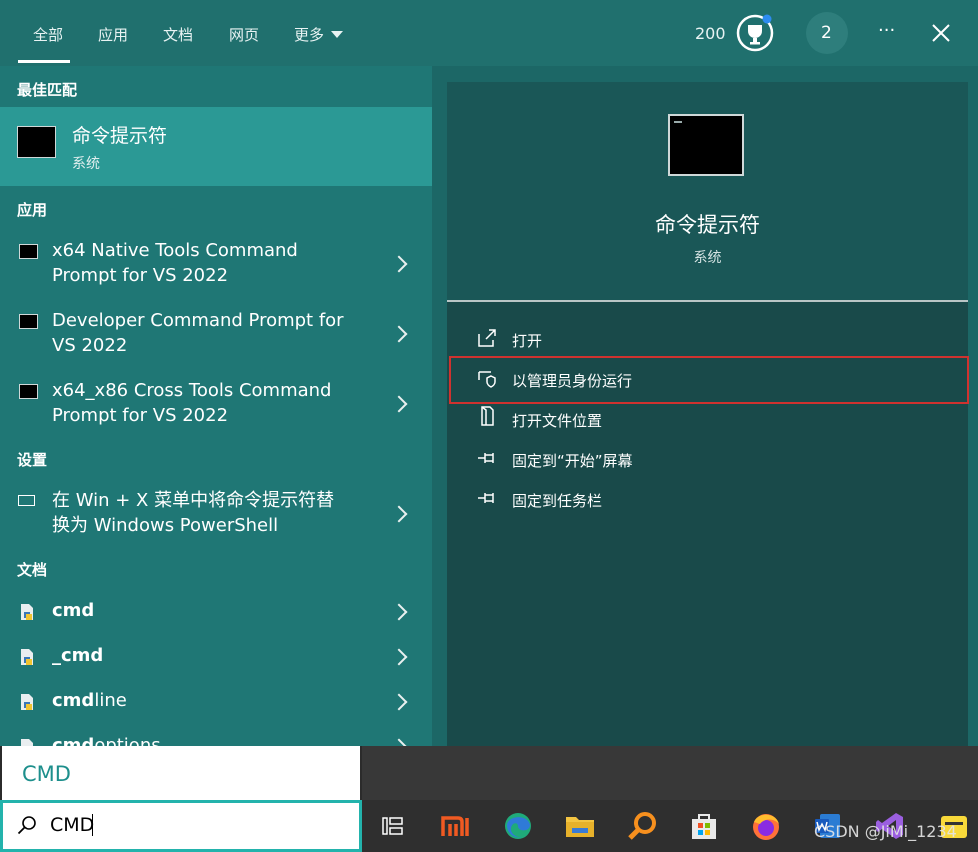 This screenshot has height=852, width=978. What do you see at coordinates (707, 191) in the screenshot?
I see `preview-header: 命令提示符 系统` at bounding box center [707, 191].